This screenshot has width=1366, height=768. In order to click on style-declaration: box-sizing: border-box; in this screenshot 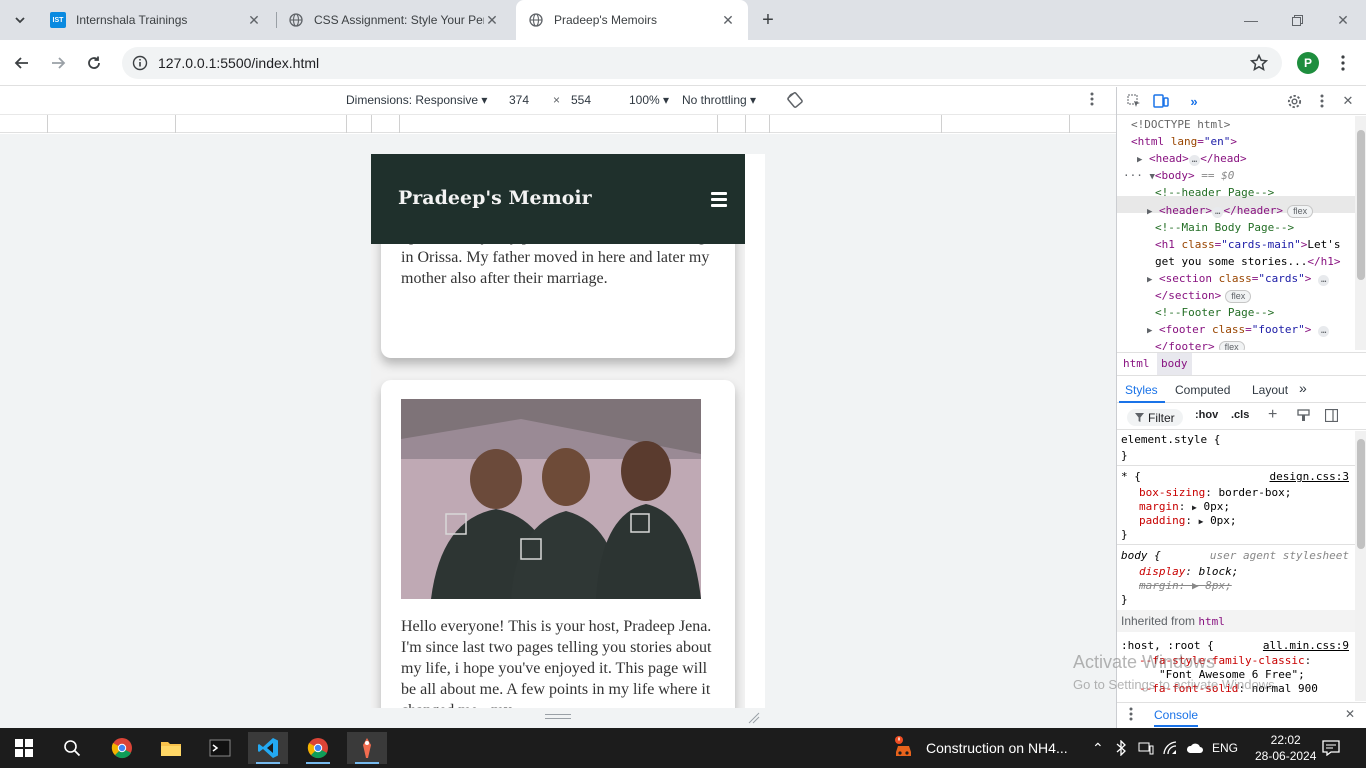, I will do `click(1215, 493)`.